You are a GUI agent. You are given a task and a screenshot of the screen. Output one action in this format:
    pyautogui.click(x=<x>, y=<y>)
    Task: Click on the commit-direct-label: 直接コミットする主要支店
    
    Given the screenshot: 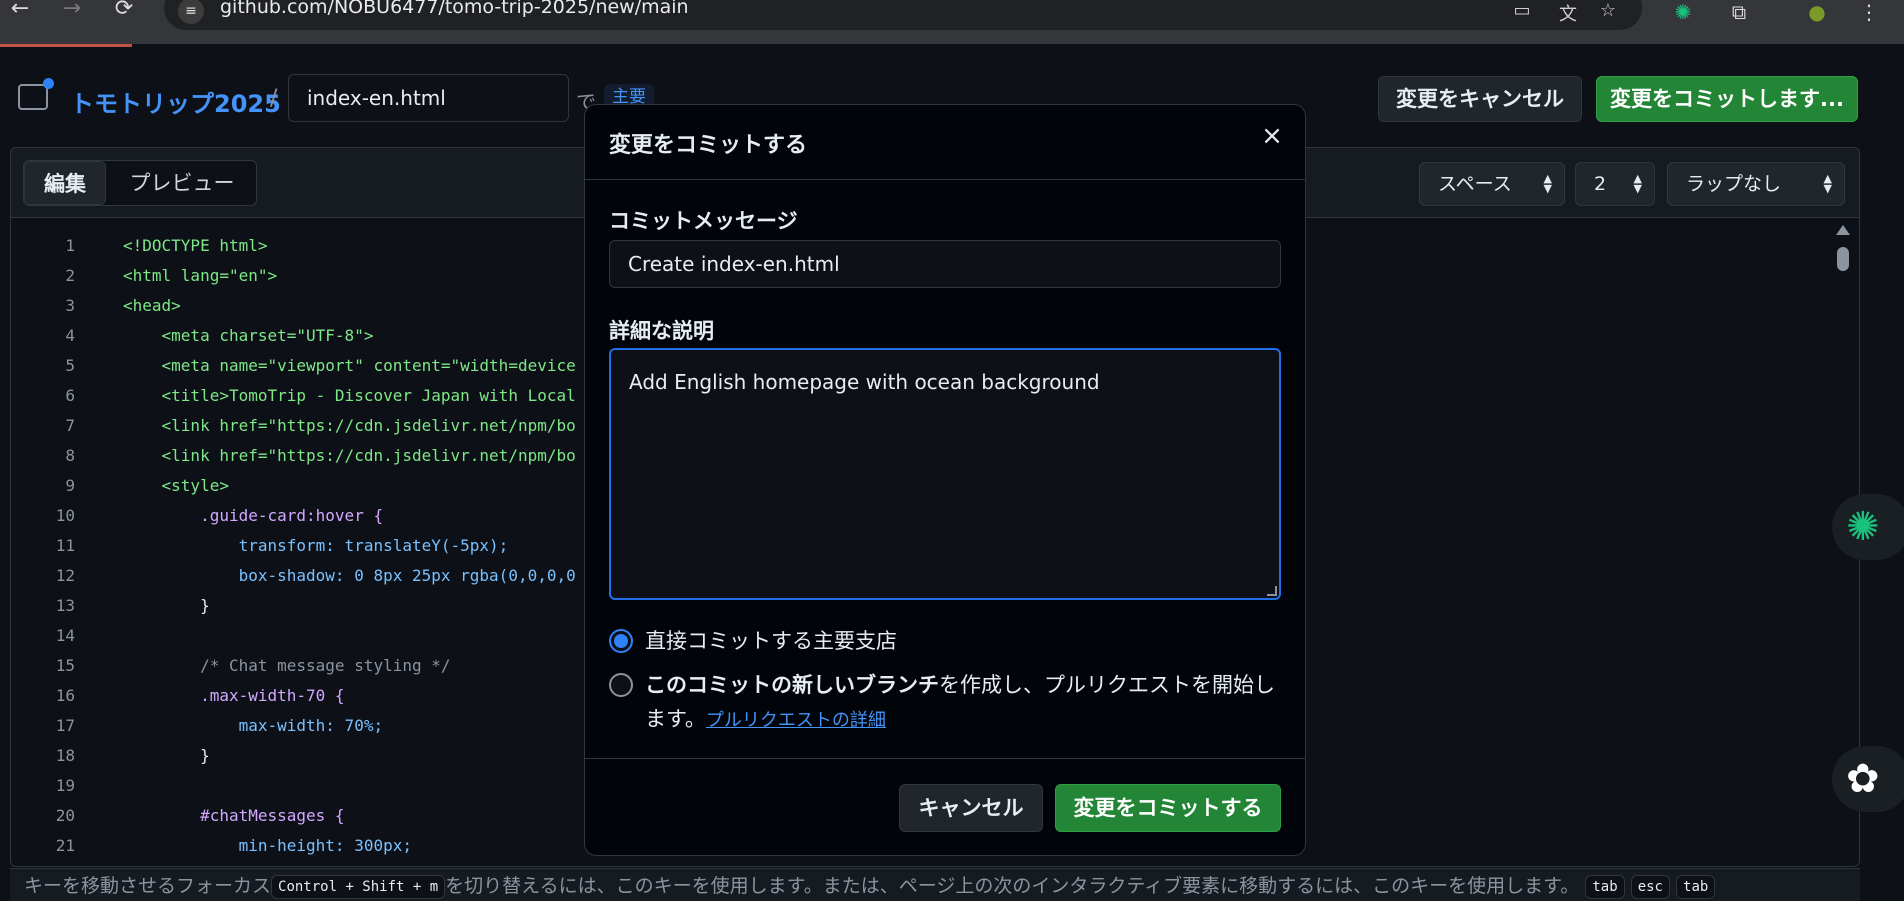 What is the action you would take?
    pyautogui.click(x=771, y=641)
    